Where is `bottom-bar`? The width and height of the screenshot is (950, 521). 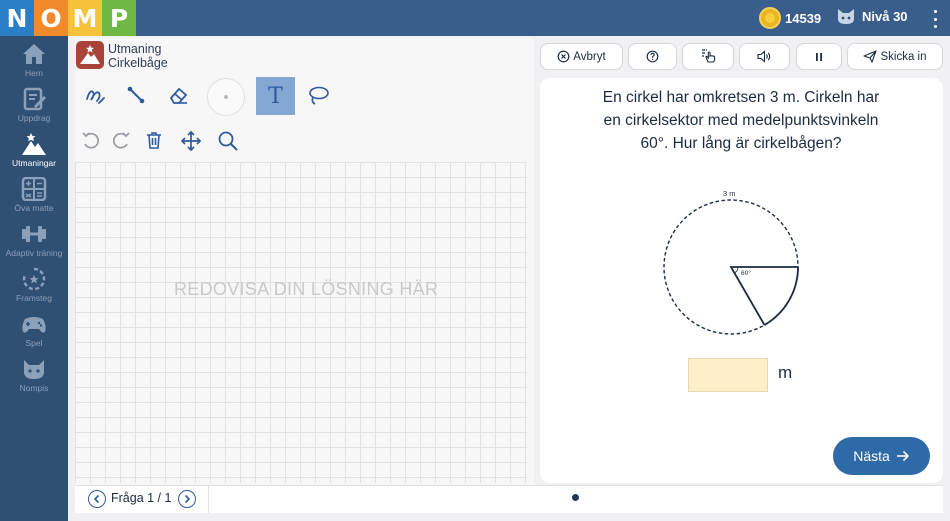 bottom-bar is located at coordinates (509, 499).